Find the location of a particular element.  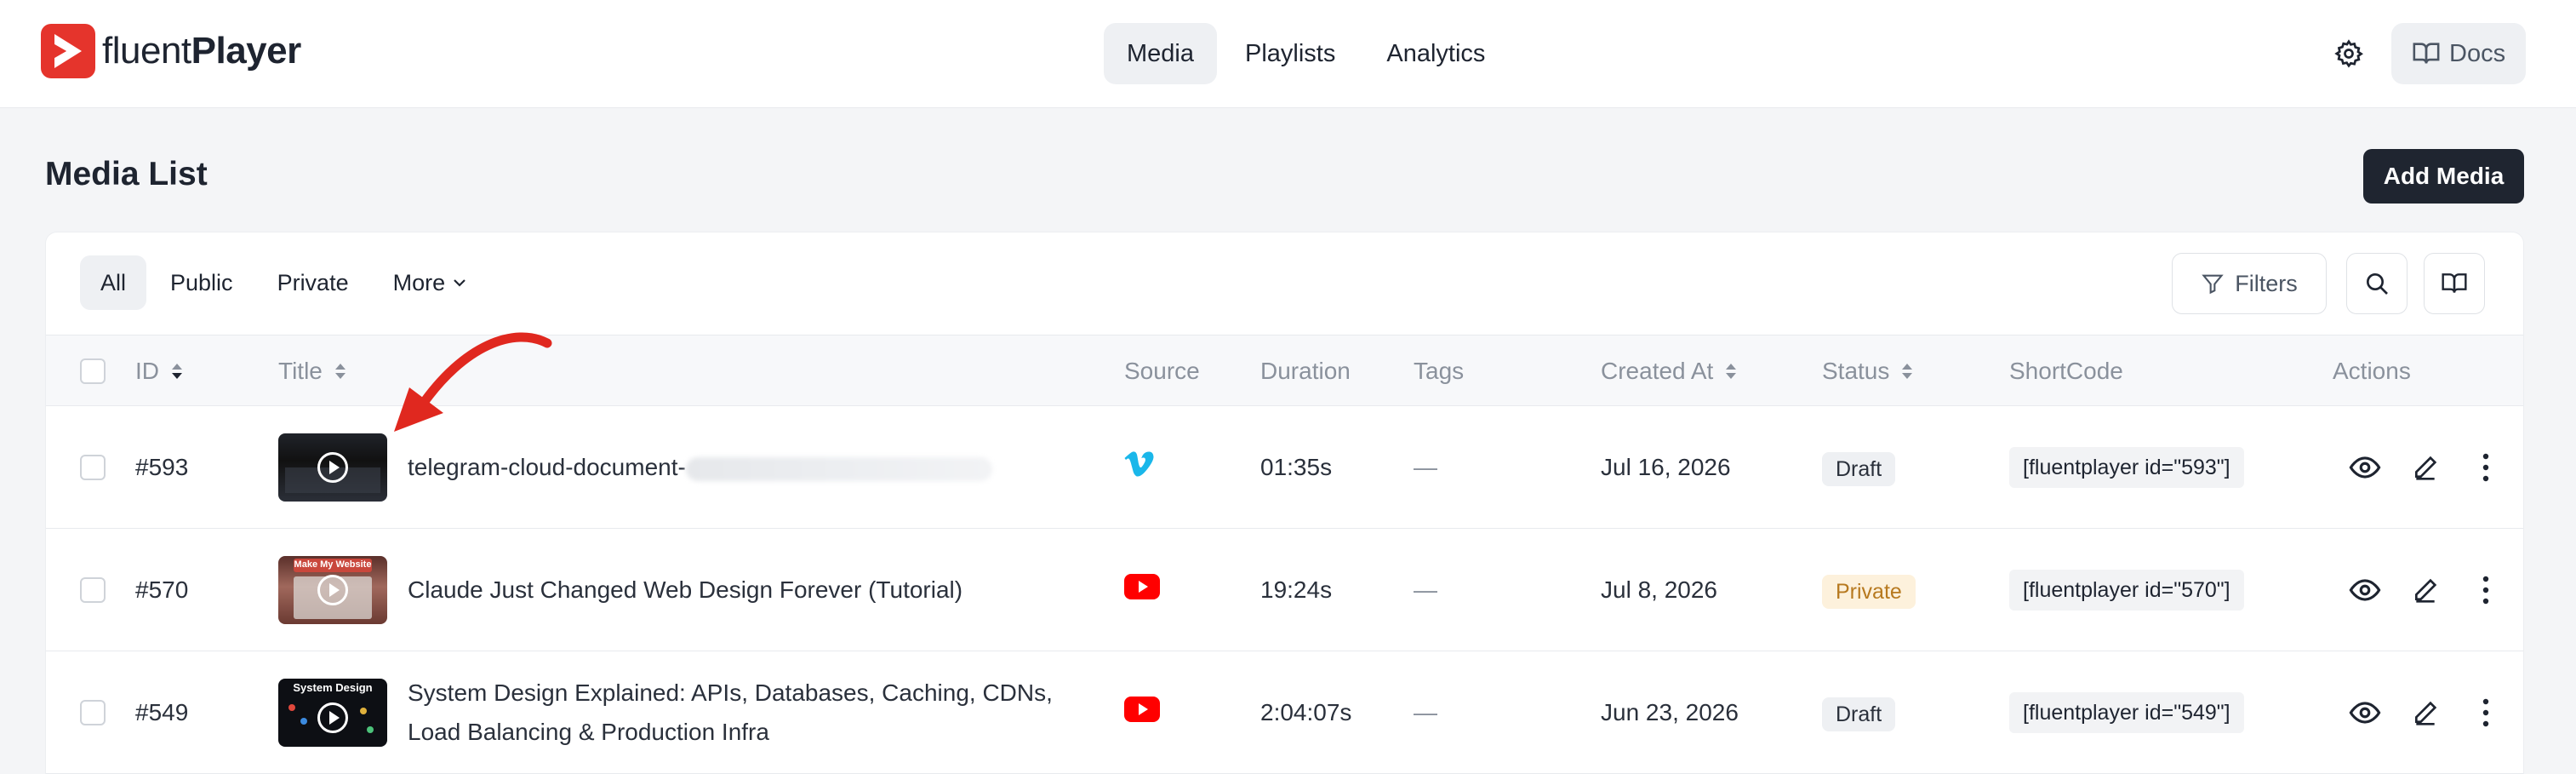

tab-more-label: More is located at coordinates (419, 282).